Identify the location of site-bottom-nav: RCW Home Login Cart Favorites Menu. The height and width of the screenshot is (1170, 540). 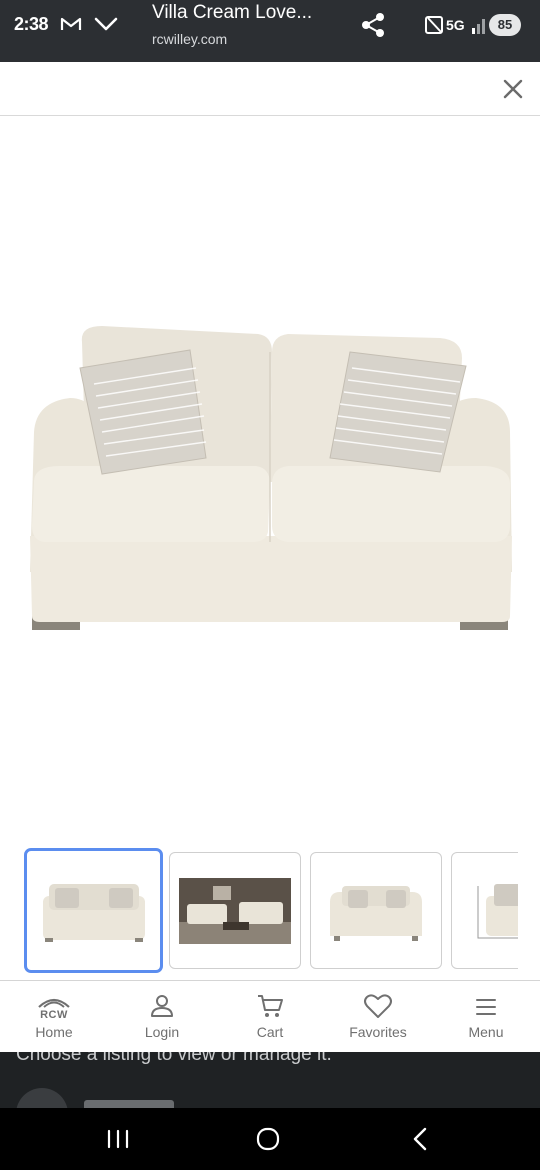
(270, 1016).